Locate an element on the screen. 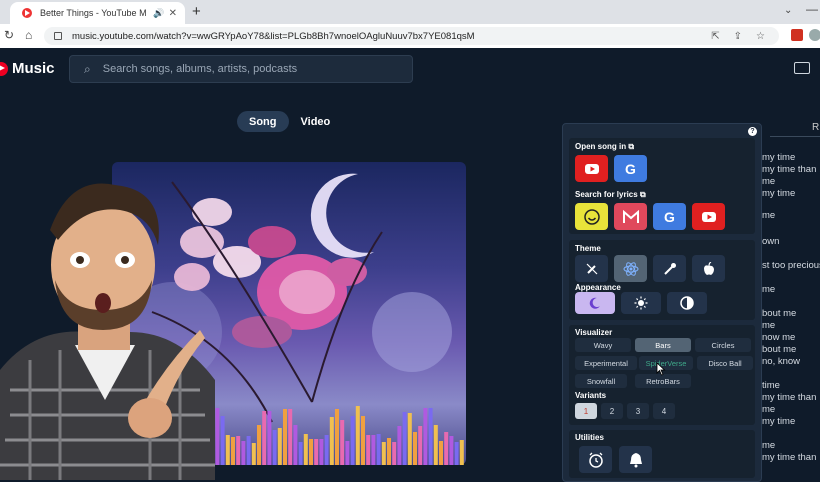  theme-apple-button is located at coordinates (708, 268).